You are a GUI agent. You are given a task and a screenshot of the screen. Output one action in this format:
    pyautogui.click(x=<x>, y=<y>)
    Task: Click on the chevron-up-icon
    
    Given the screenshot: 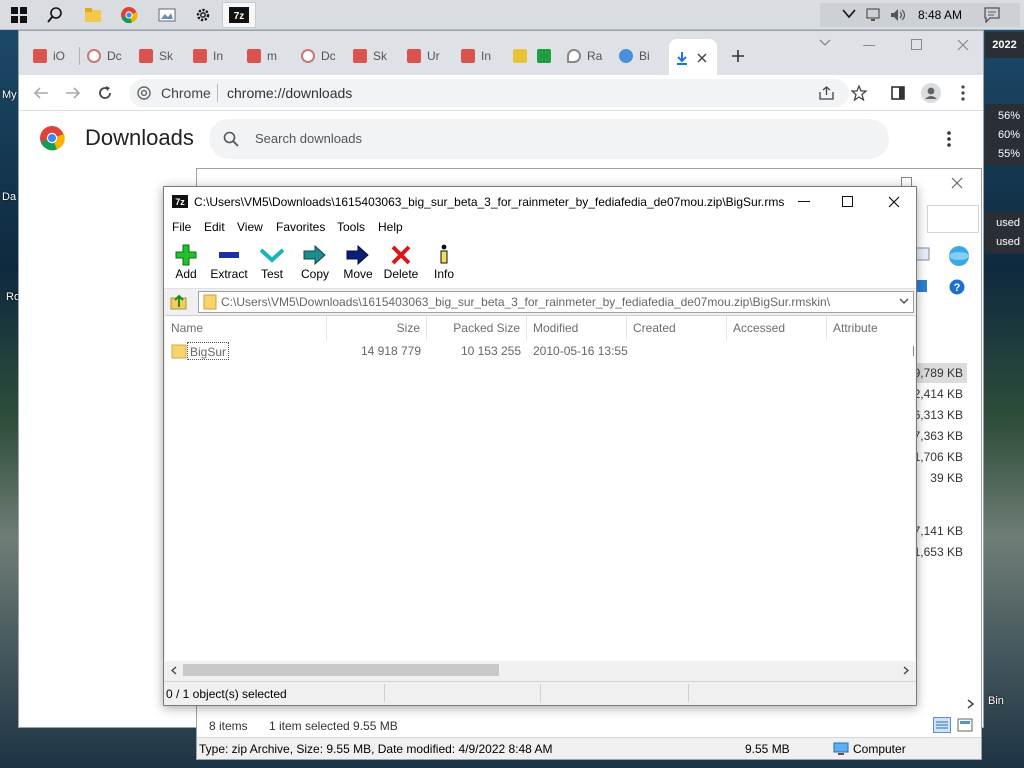 What is the action you would take?
    pyautogui.click(x=849, y=15)
    